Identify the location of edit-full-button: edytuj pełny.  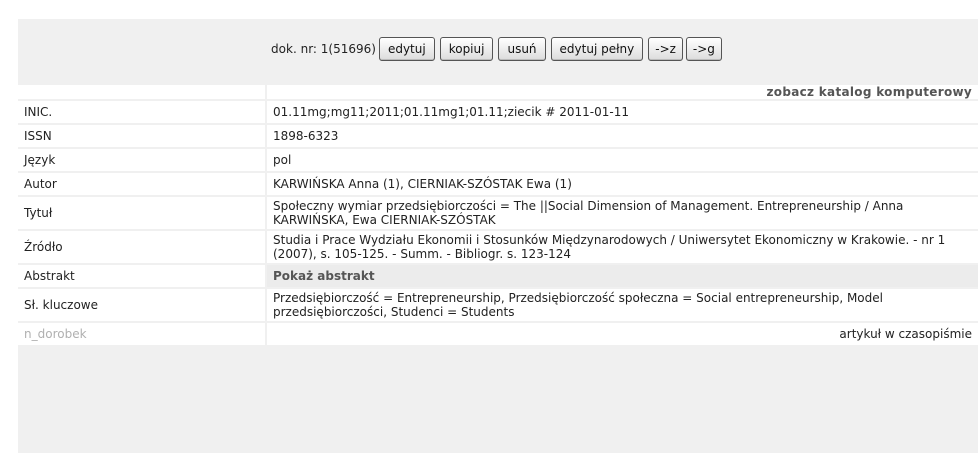
(597, 49).